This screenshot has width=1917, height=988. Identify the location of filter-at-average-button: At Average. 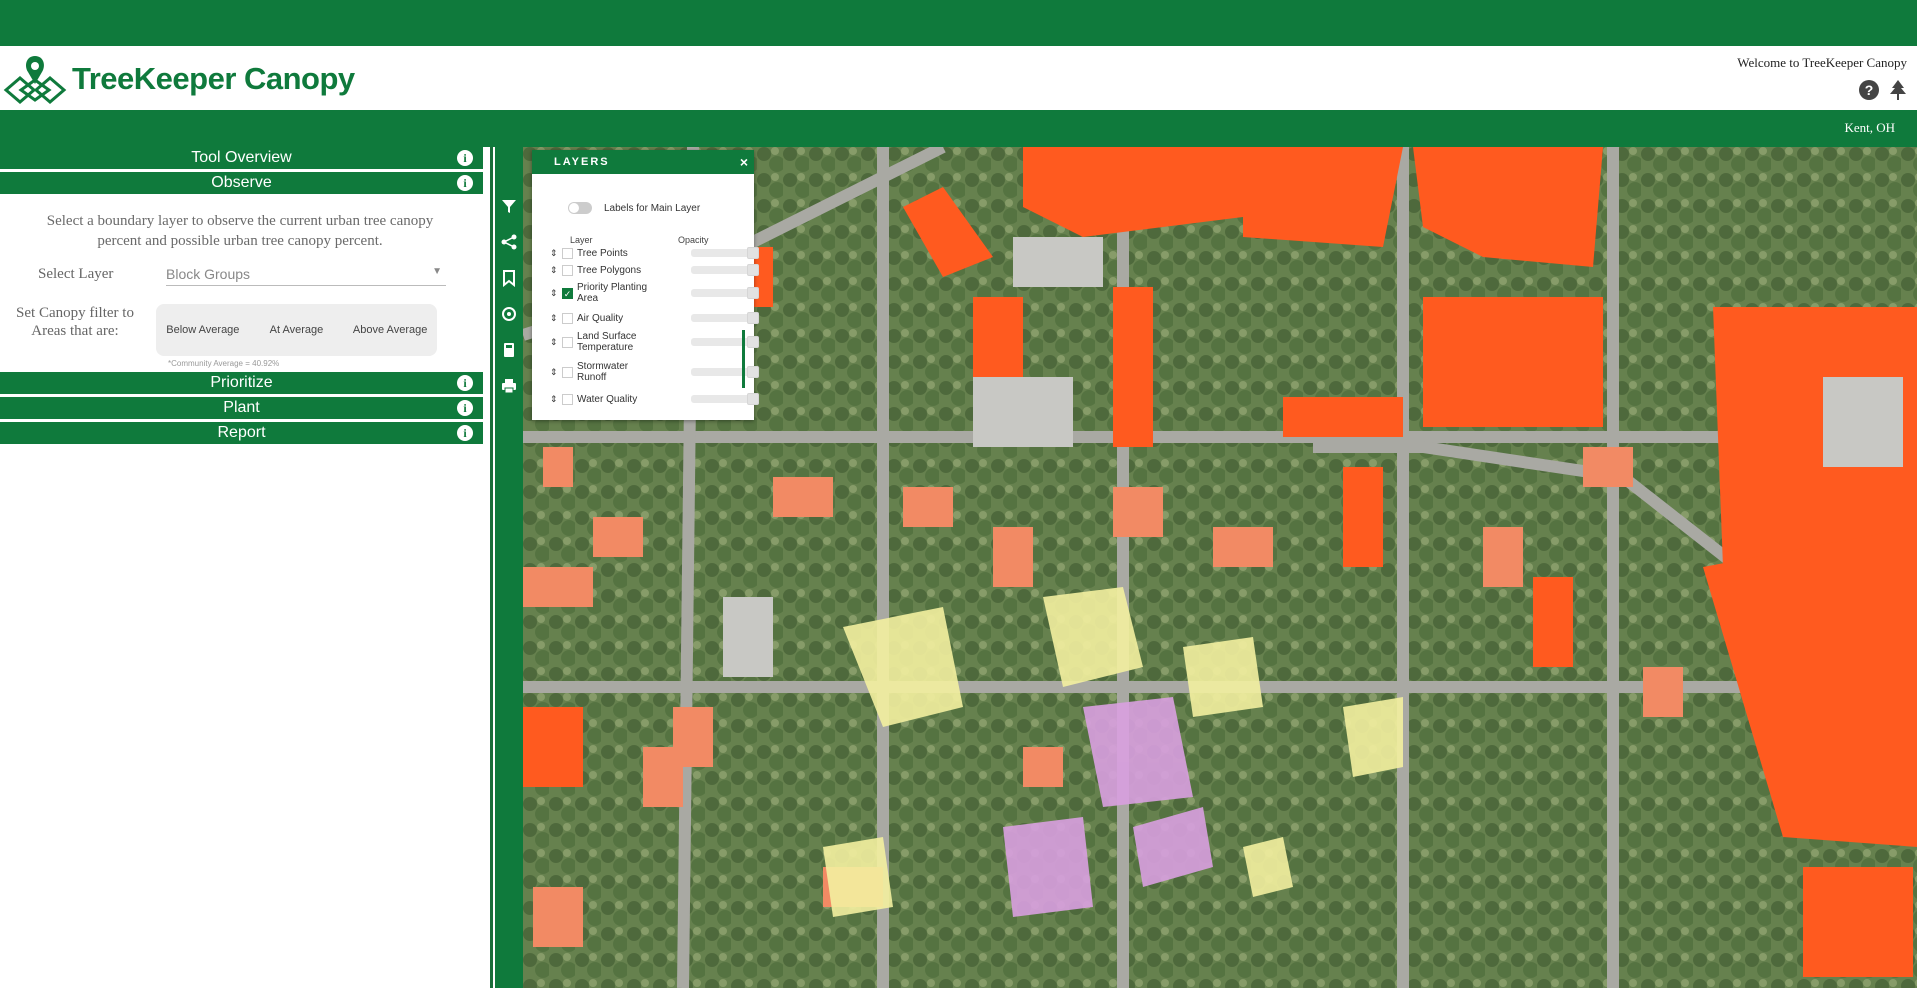
(296, 330).